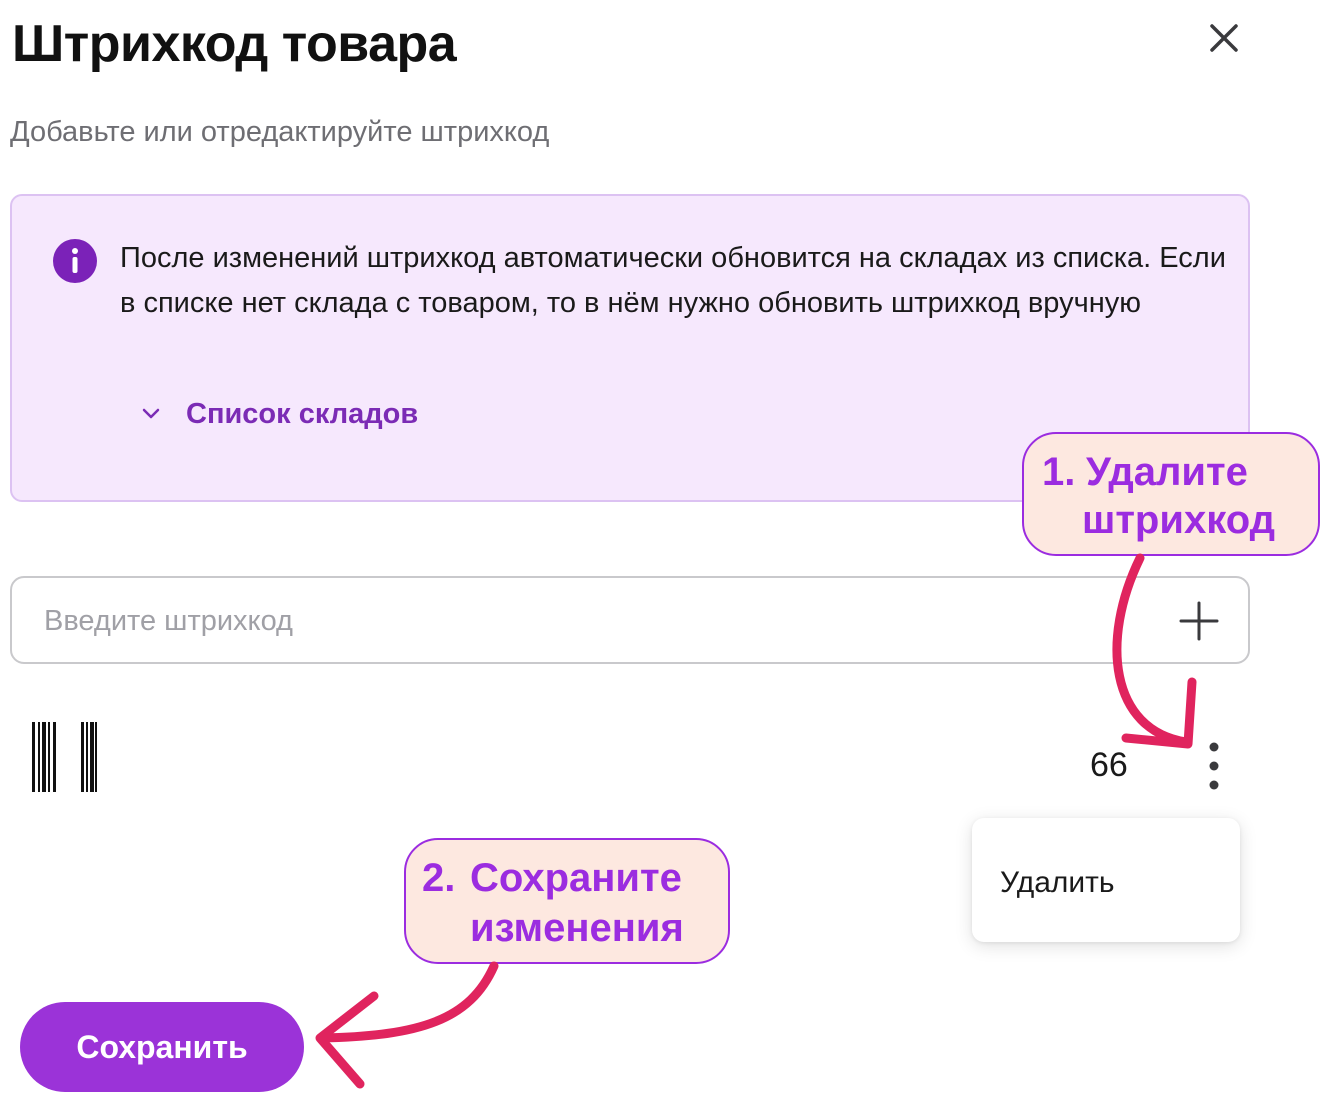 The image size is (1322, 1106). I want to click on delete-menu-item: Удалить, so click(1106, 883).